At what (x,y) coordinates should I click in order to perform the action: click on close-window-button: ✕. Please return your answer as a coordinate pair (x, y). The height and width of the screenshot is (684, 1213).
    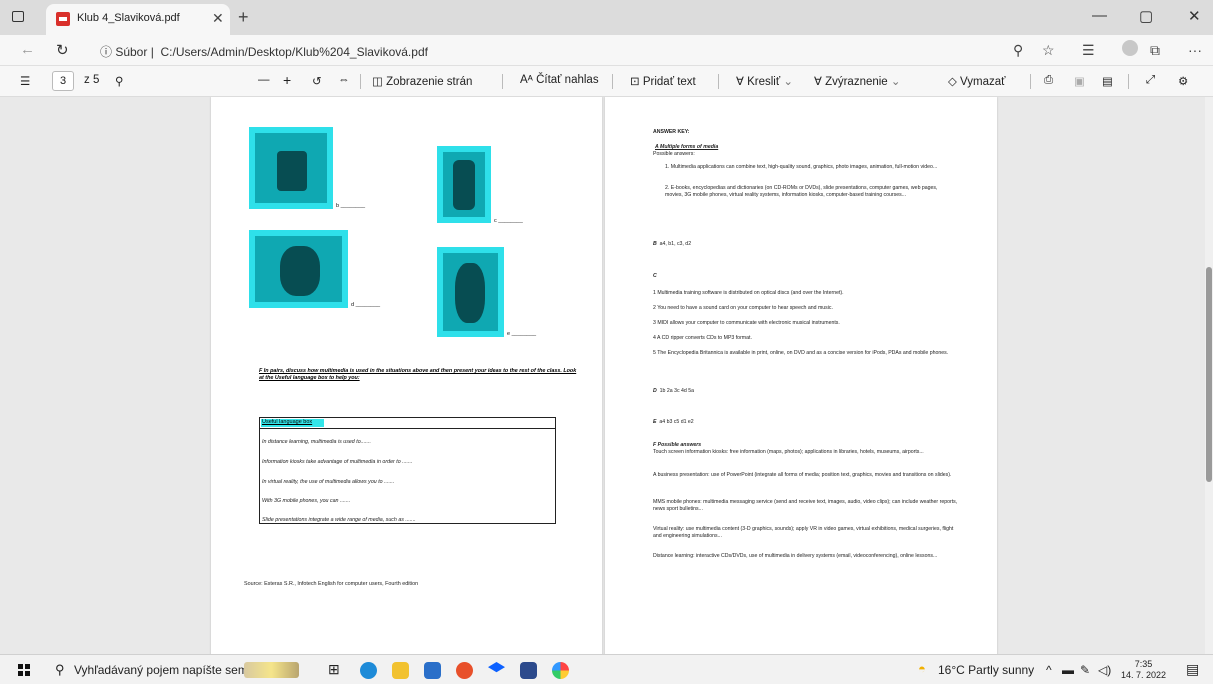
    Looking at the image, I should click on (1194, 16).